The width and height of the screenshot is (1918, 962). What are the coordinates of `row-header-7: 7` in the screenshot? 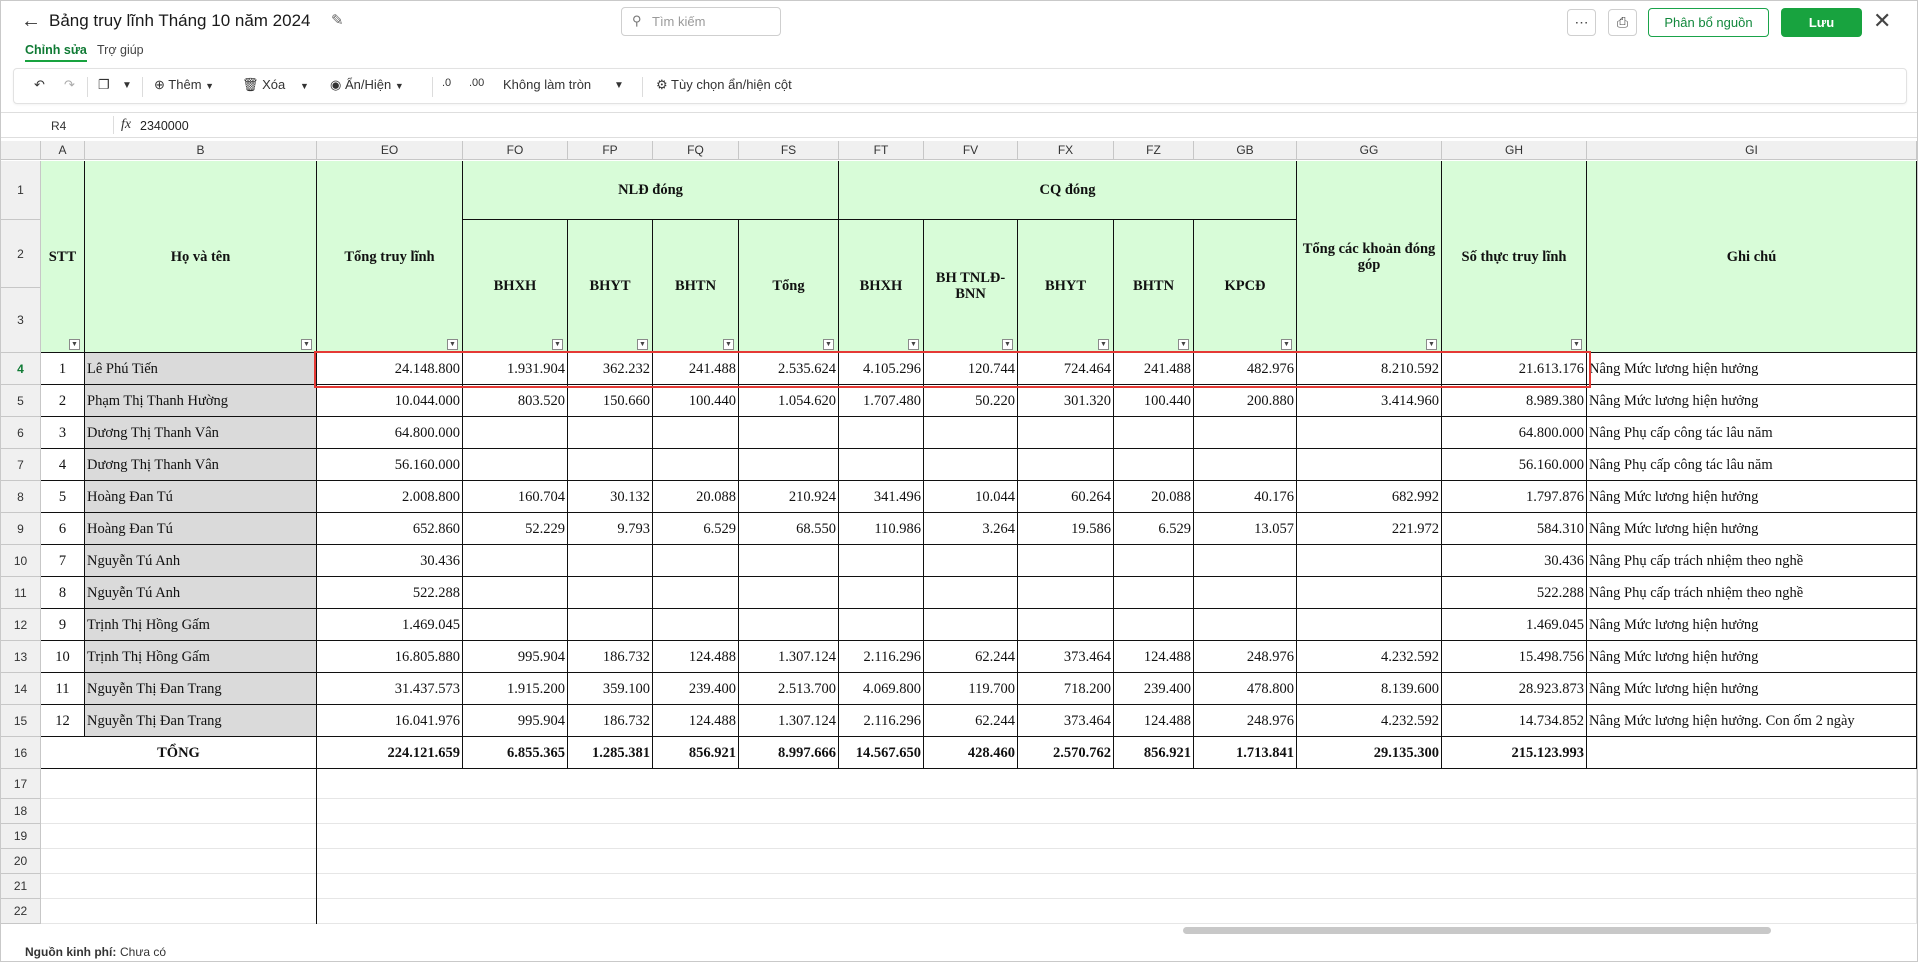 It's located at (21, 465).